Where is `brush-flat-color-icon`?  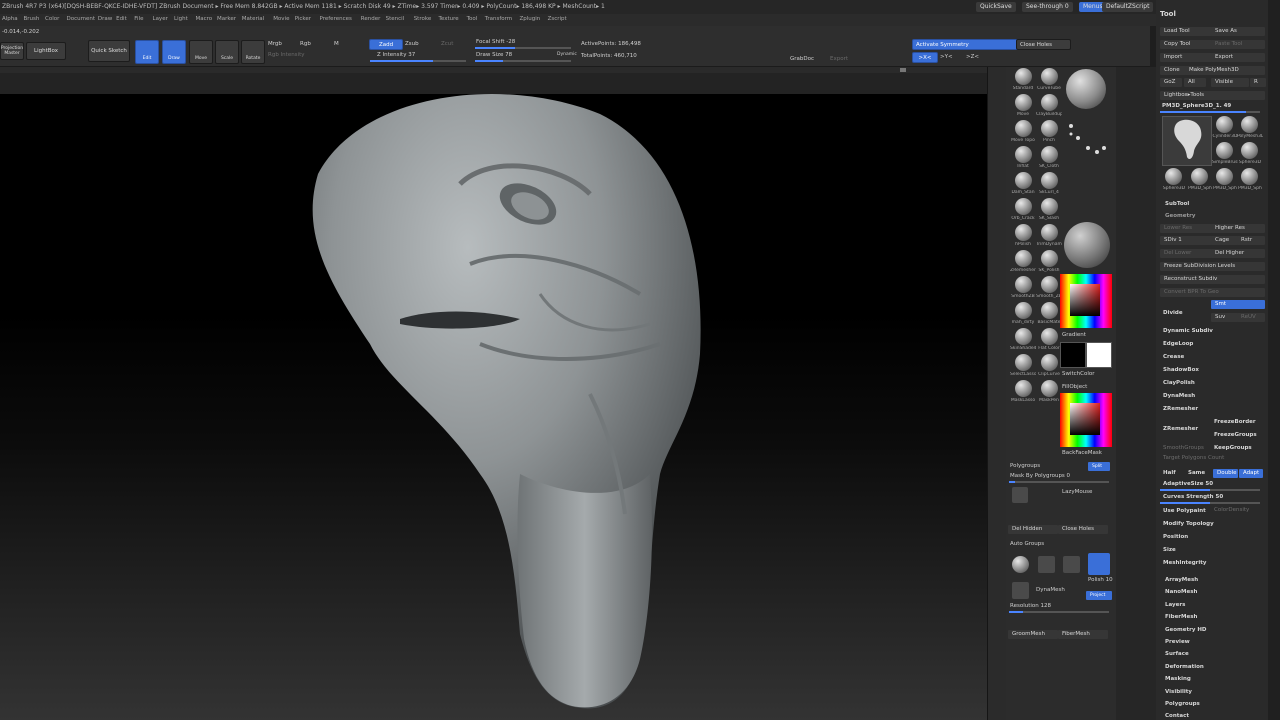
brush-flat-color-icon is located at coordinates (1049, 336).